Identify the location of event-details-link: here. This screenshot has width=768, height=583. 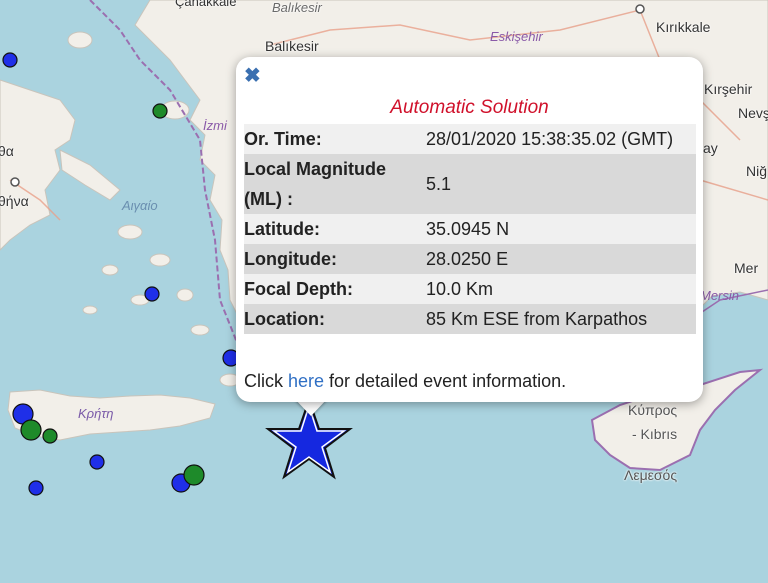
(306, 381).